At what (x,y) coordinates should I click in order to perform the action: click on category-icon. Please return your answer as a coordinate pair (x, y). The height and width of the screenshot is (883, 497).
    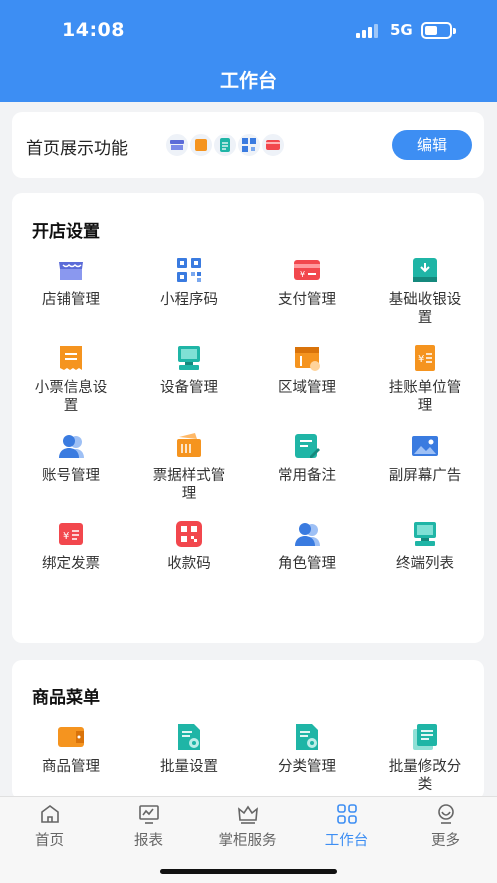
    Looking at the image, I should click on (307, 737).